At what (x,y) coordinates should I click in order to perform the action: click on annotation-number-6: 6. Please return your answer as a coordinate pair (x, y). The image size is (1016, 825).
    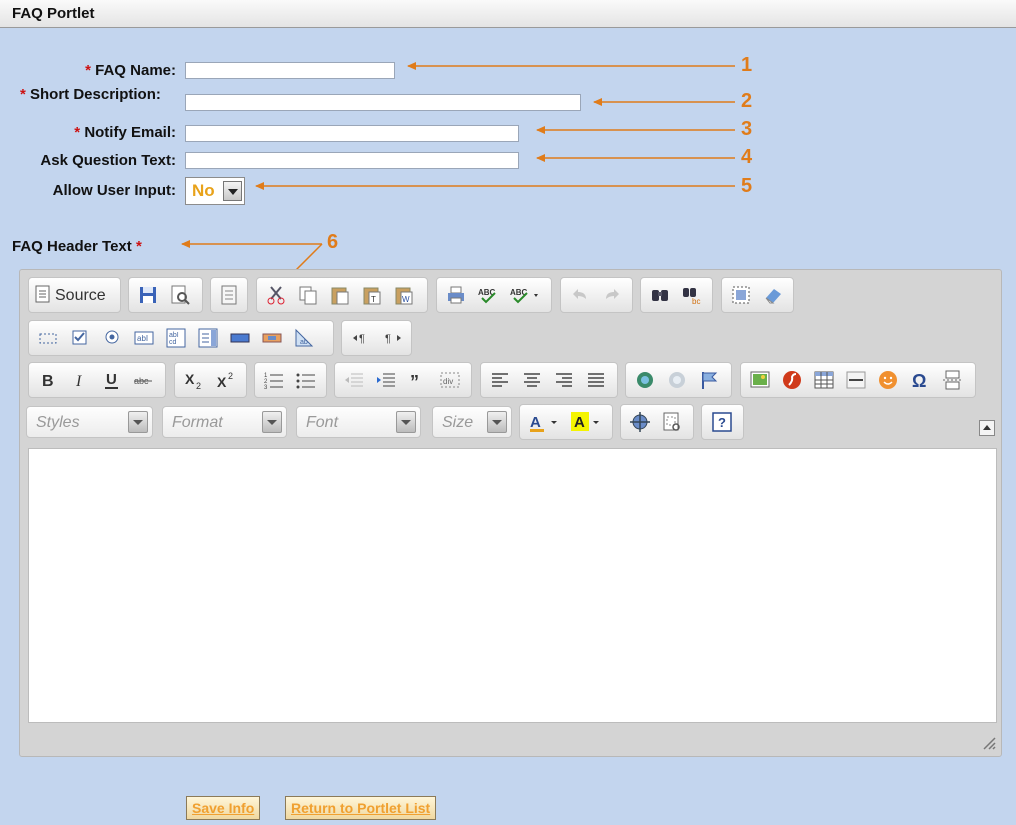
    Looking at the image, I should click on (333, 242).